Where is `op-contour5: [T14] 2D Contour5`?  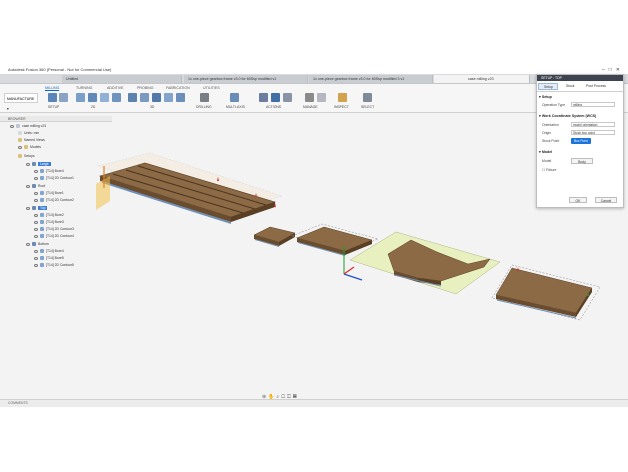 op-contour5: [T14] 2D Contour5 is located at coordinates (54, 265).